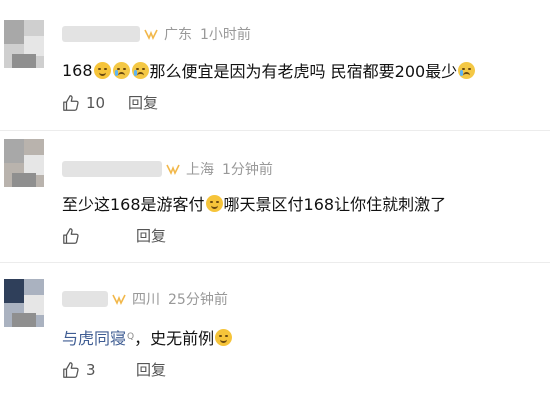 The image size is (550, 401). What do you see at coordinates (174, 338) in the screenshot?
I see `comment-text-part: ，史无前例` at bounding box center [174, 338].